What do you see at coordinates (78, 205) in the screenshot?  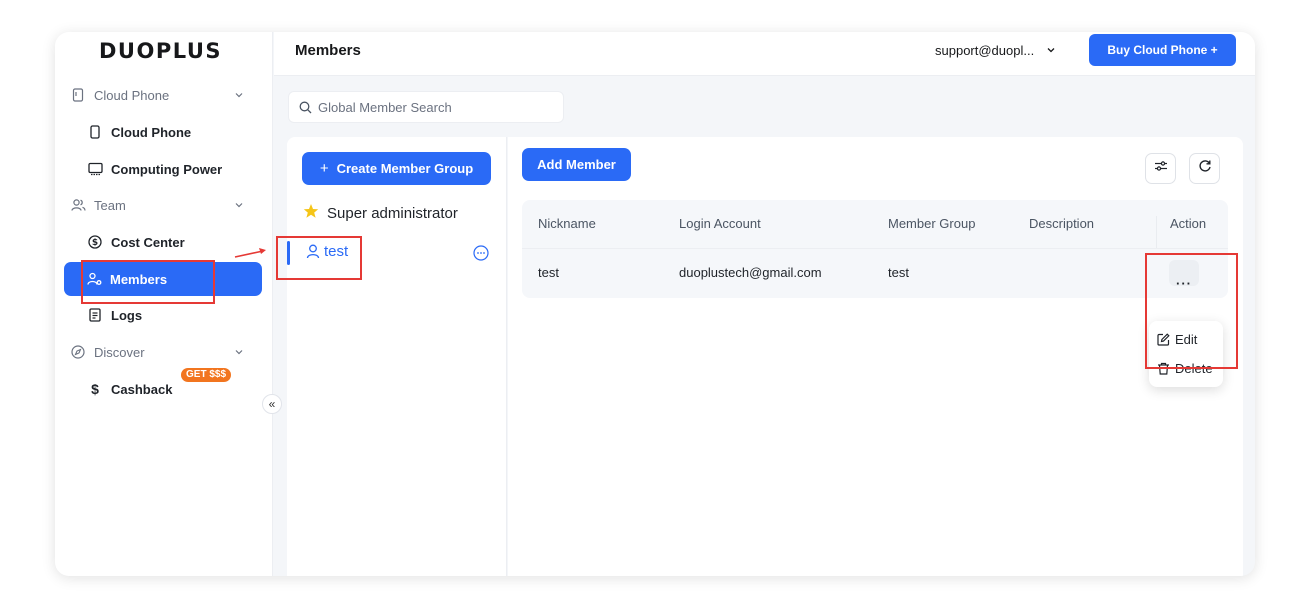 I see `team-icon` at bounding box center [78, 205].